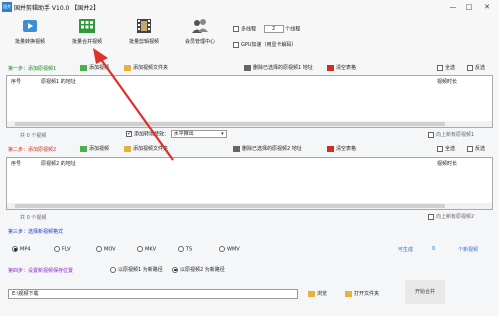  Describe the element at coordinates (94, 148) in the screenshot. I see `step2-add-video-button: 添加视频` at that location.